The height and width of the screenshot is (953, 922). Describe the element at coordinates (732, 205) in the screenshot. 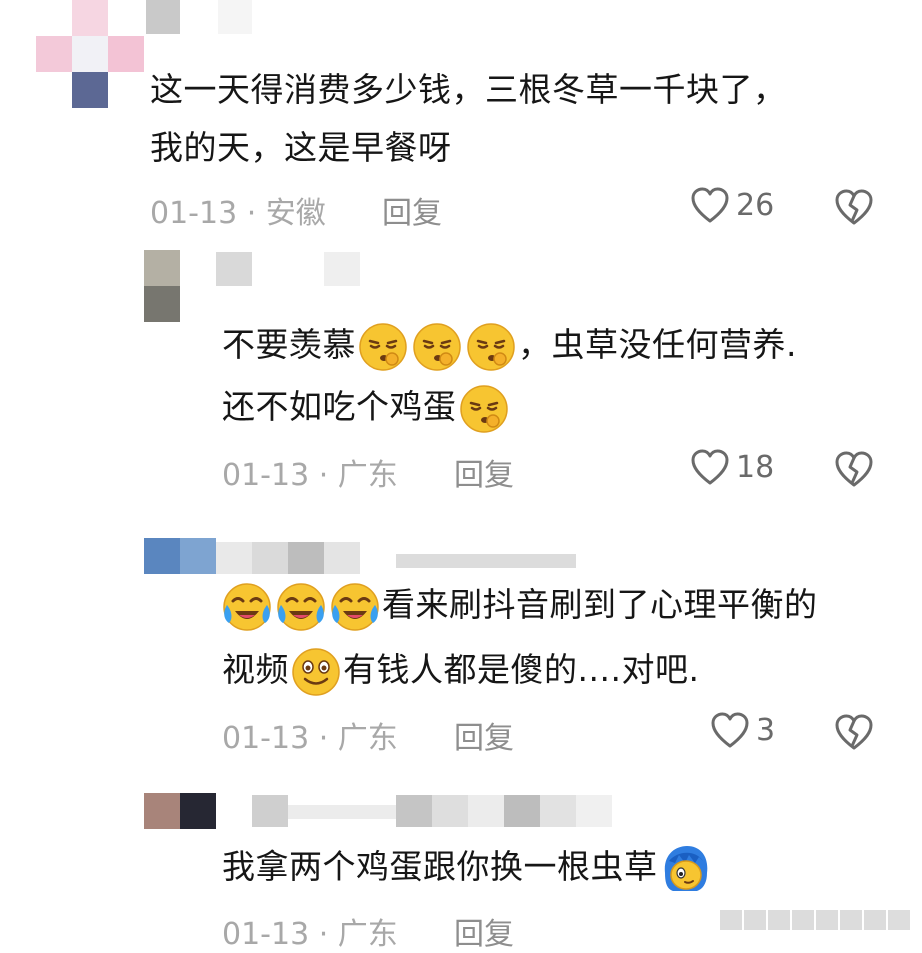

I see `like-button: 26` at that location.